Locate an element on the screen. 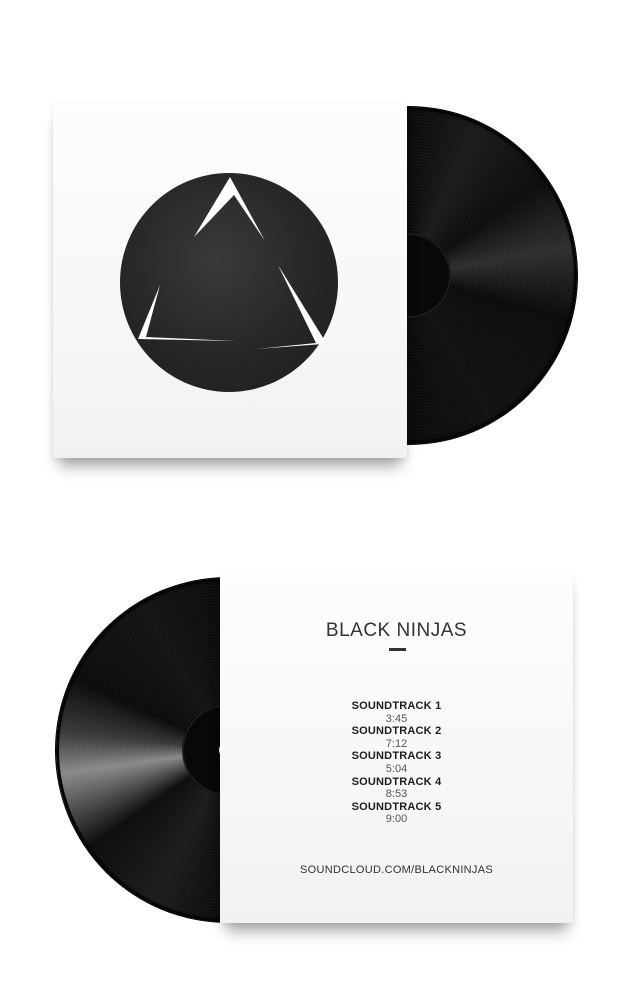 The height and width of the screenshot is (1000, 625). track-name: SOUNDTRACK 1 is located at coordinates (396, 706).